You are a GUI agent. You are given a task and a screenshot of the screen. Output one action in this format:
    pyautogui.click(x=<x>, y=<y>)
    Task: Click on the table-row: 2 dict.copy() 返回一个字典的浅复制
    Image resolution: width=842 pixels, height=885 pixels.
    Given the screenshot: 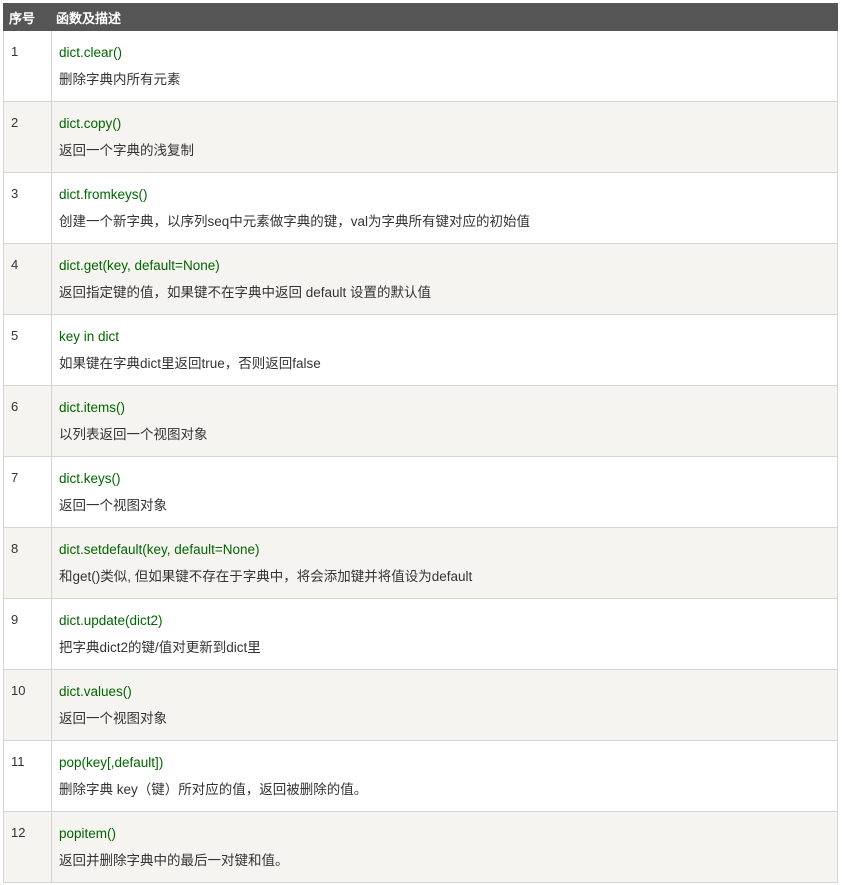 What is the action you would take?
    pyautogui.click(x=420, y=137)
    